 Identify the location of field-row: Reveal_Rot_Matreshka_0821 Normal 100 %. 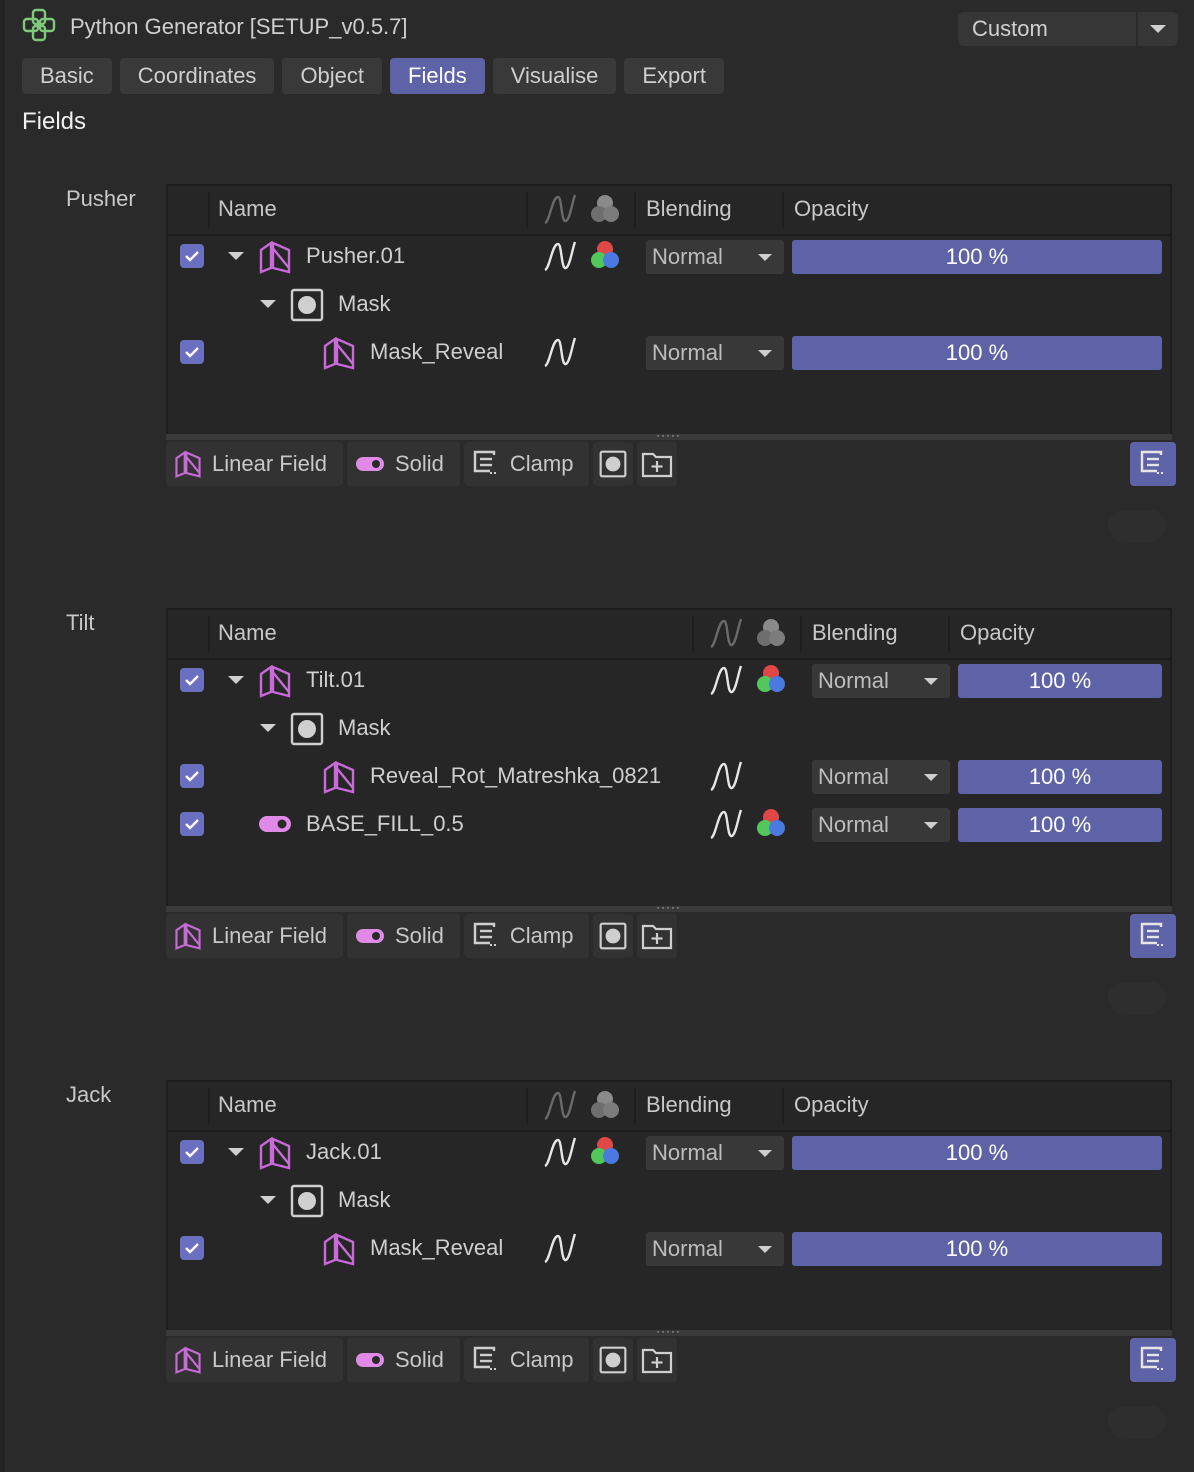
(669, 776).